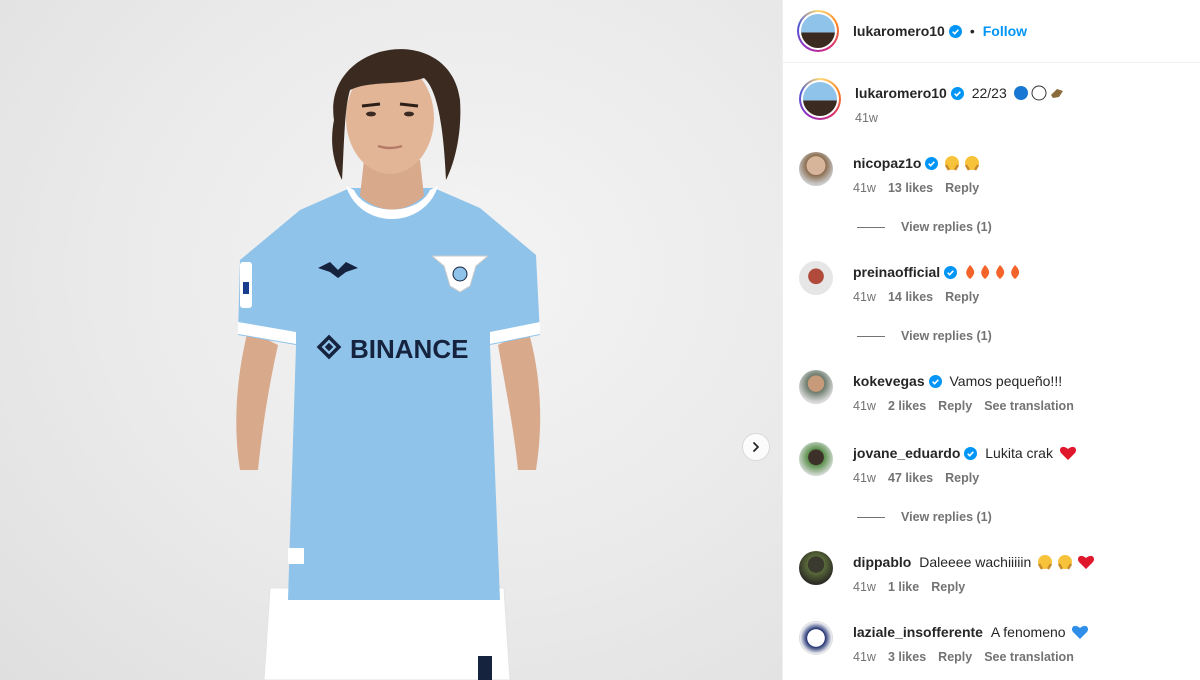 Image resolution: width=1200 pixels, height=680 pixels. Describe the element at coordinates (866, 118) in the screenshot. I see `caption-time: 41w` at that location.